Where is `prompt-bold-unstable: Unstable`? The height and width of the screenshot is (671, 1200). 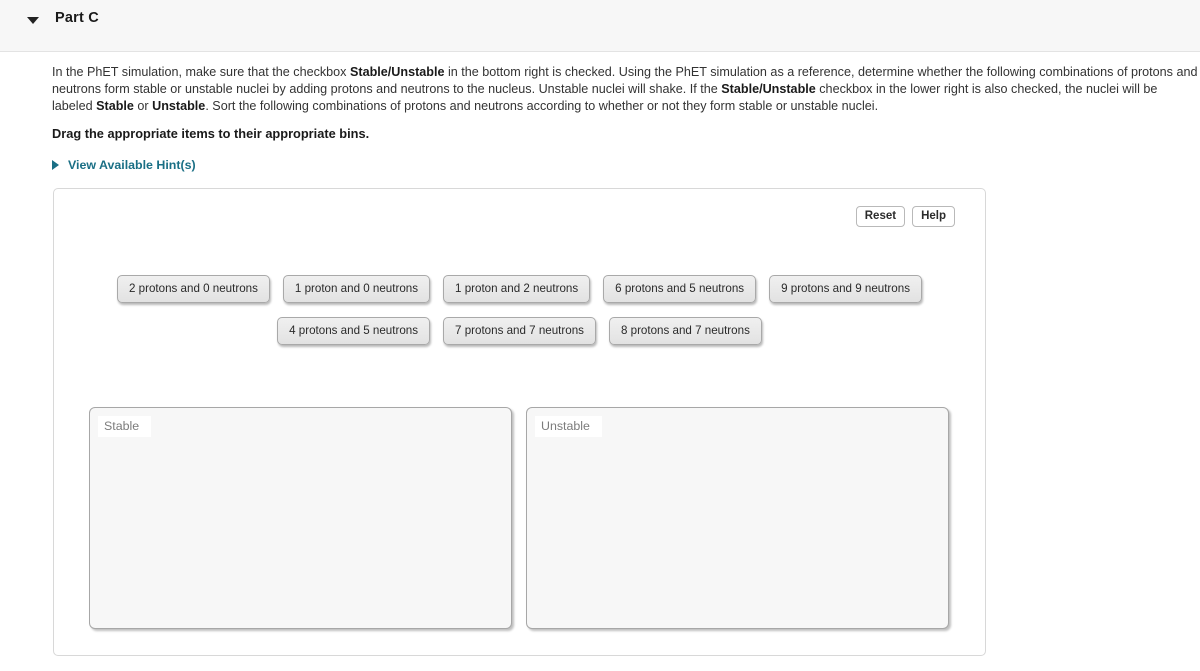 prompt-bold-unstable: Unstable is located at coordinates (179, 106).